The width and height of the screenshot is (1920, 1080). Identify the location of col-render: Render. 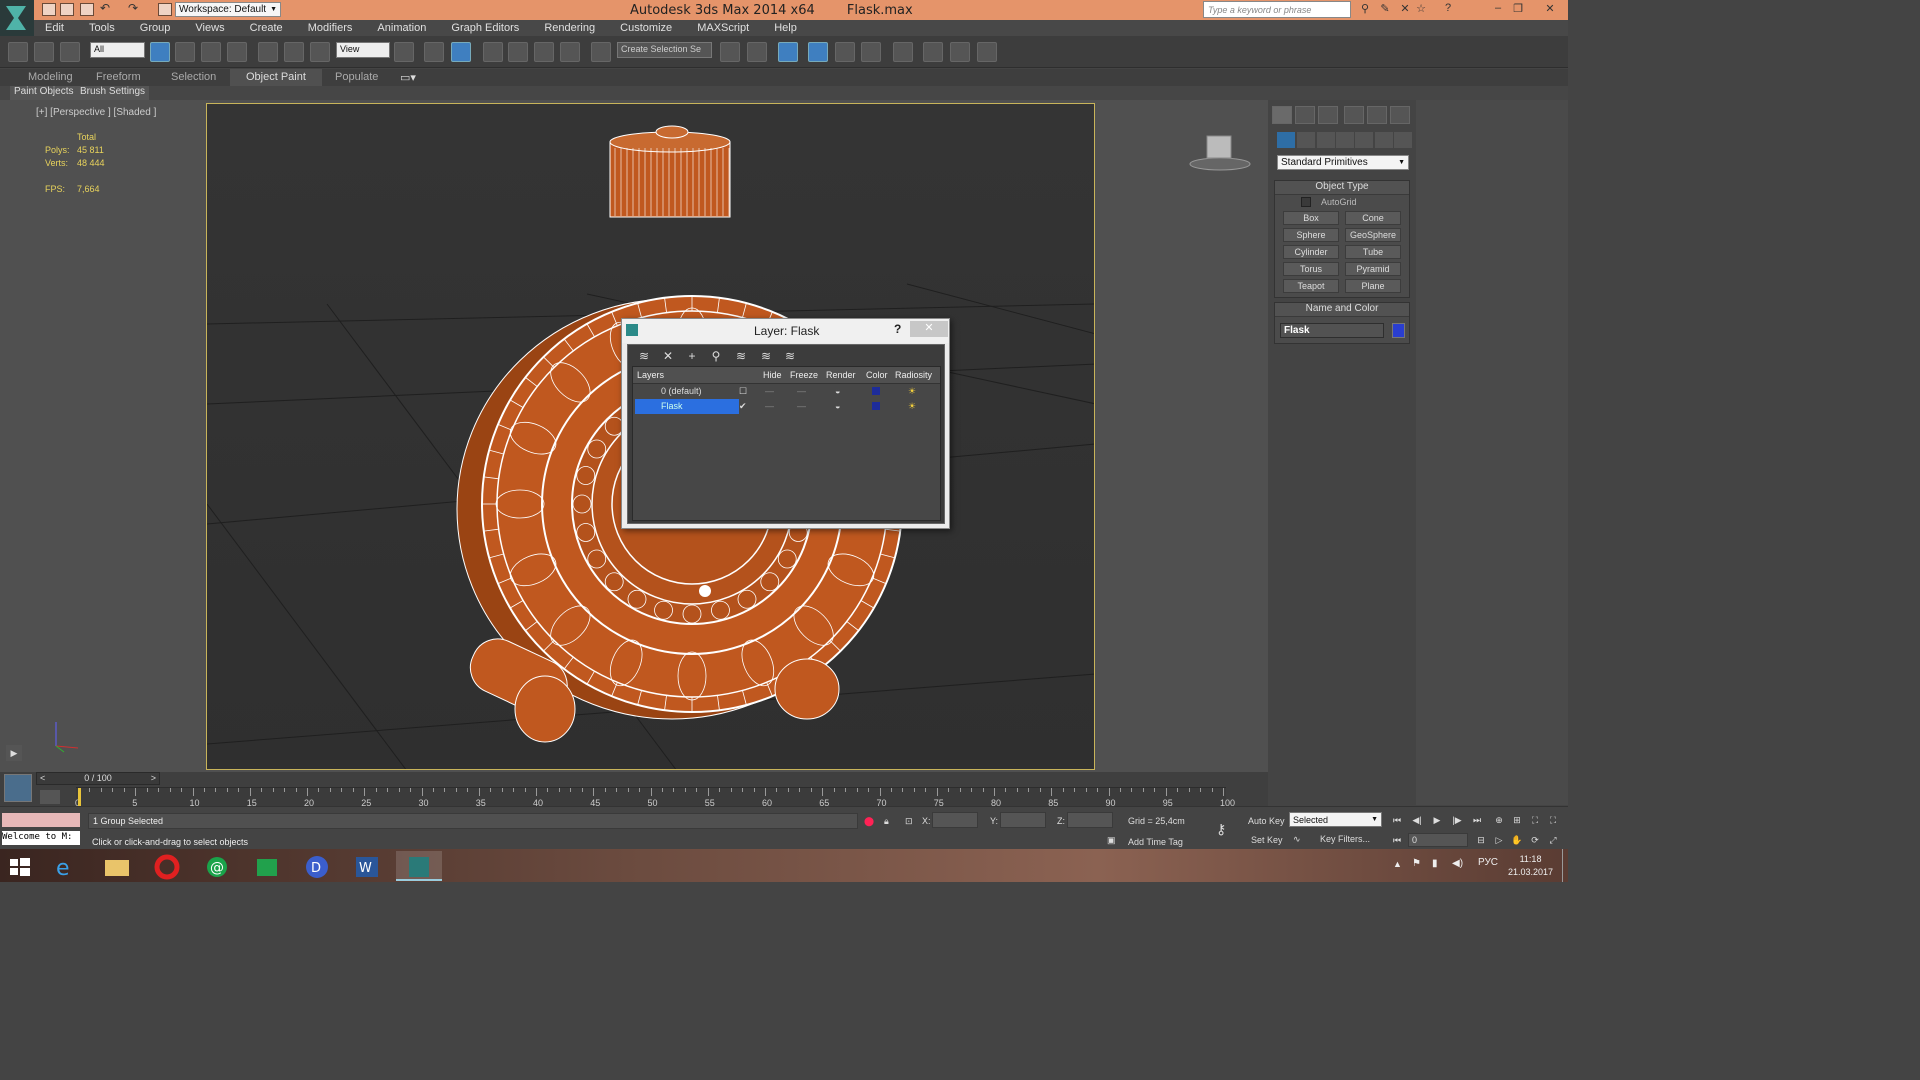
(841, 375).